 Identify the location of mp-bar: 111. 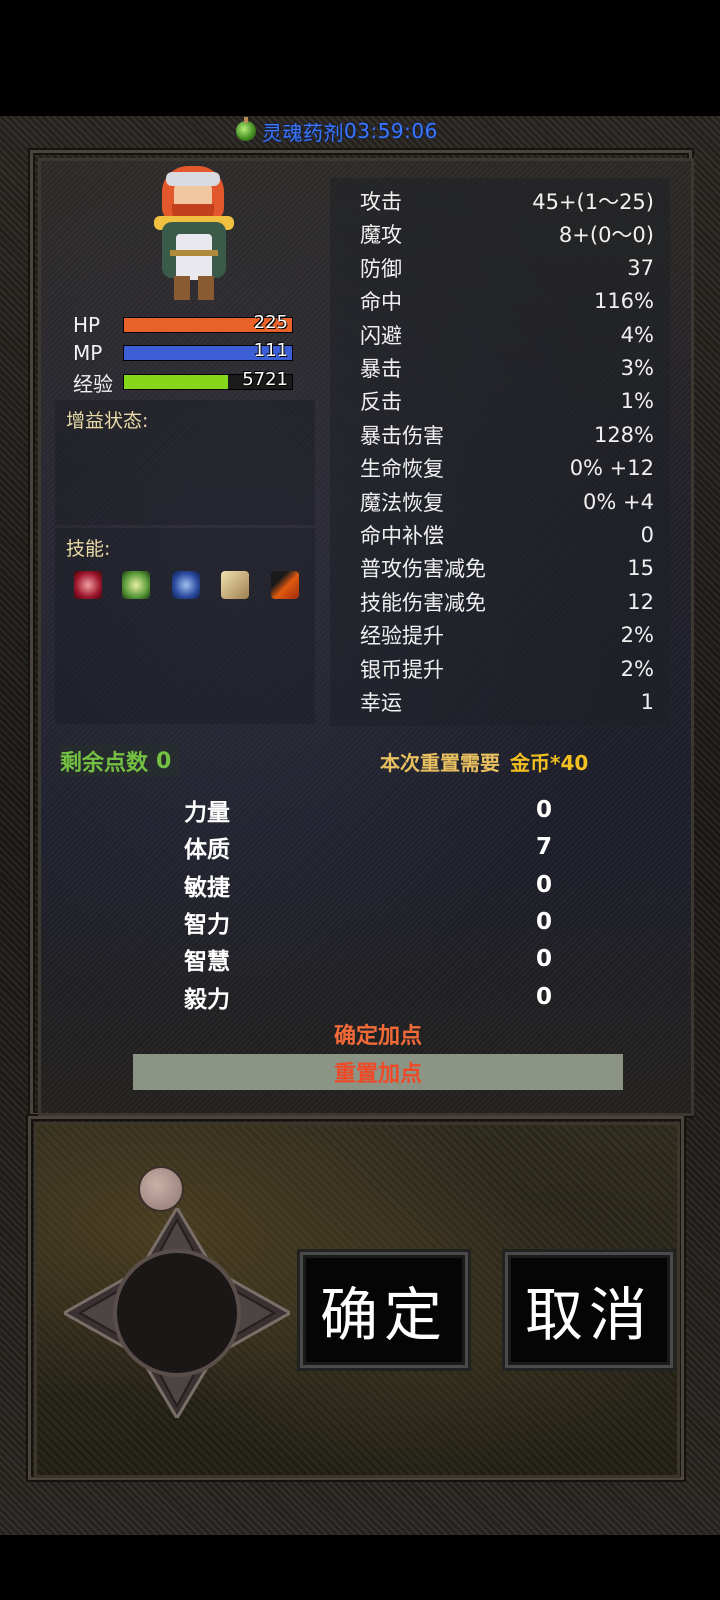
(208, 350).